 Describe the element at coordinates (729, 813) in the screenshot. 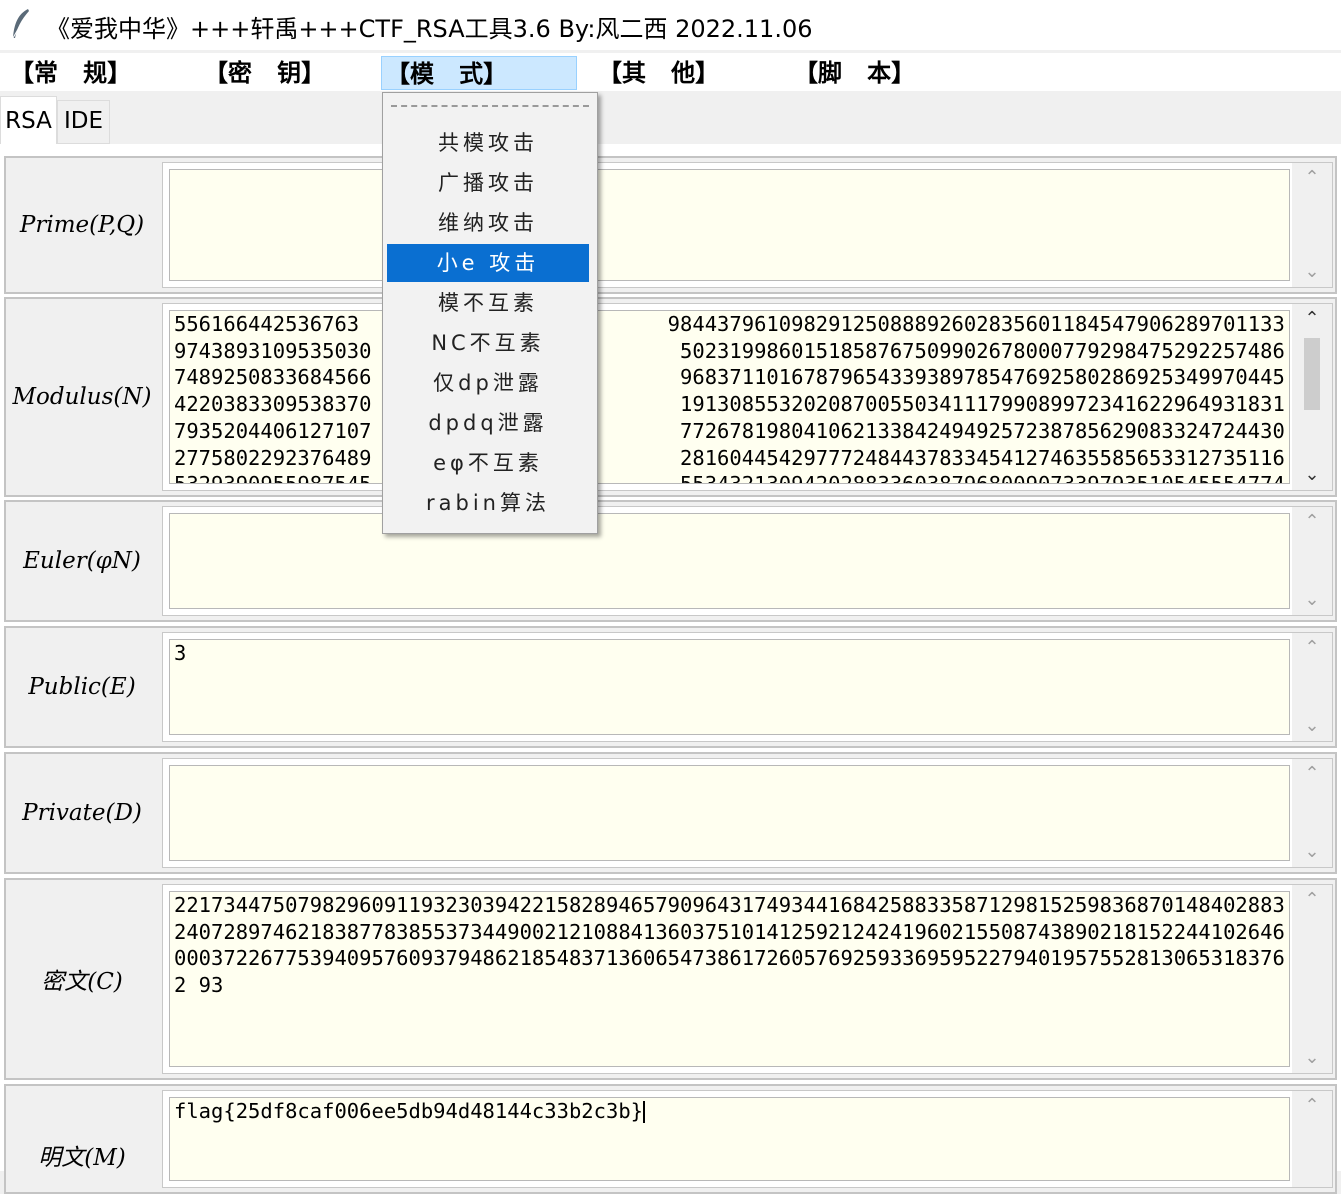

I see `private-input` at that location.